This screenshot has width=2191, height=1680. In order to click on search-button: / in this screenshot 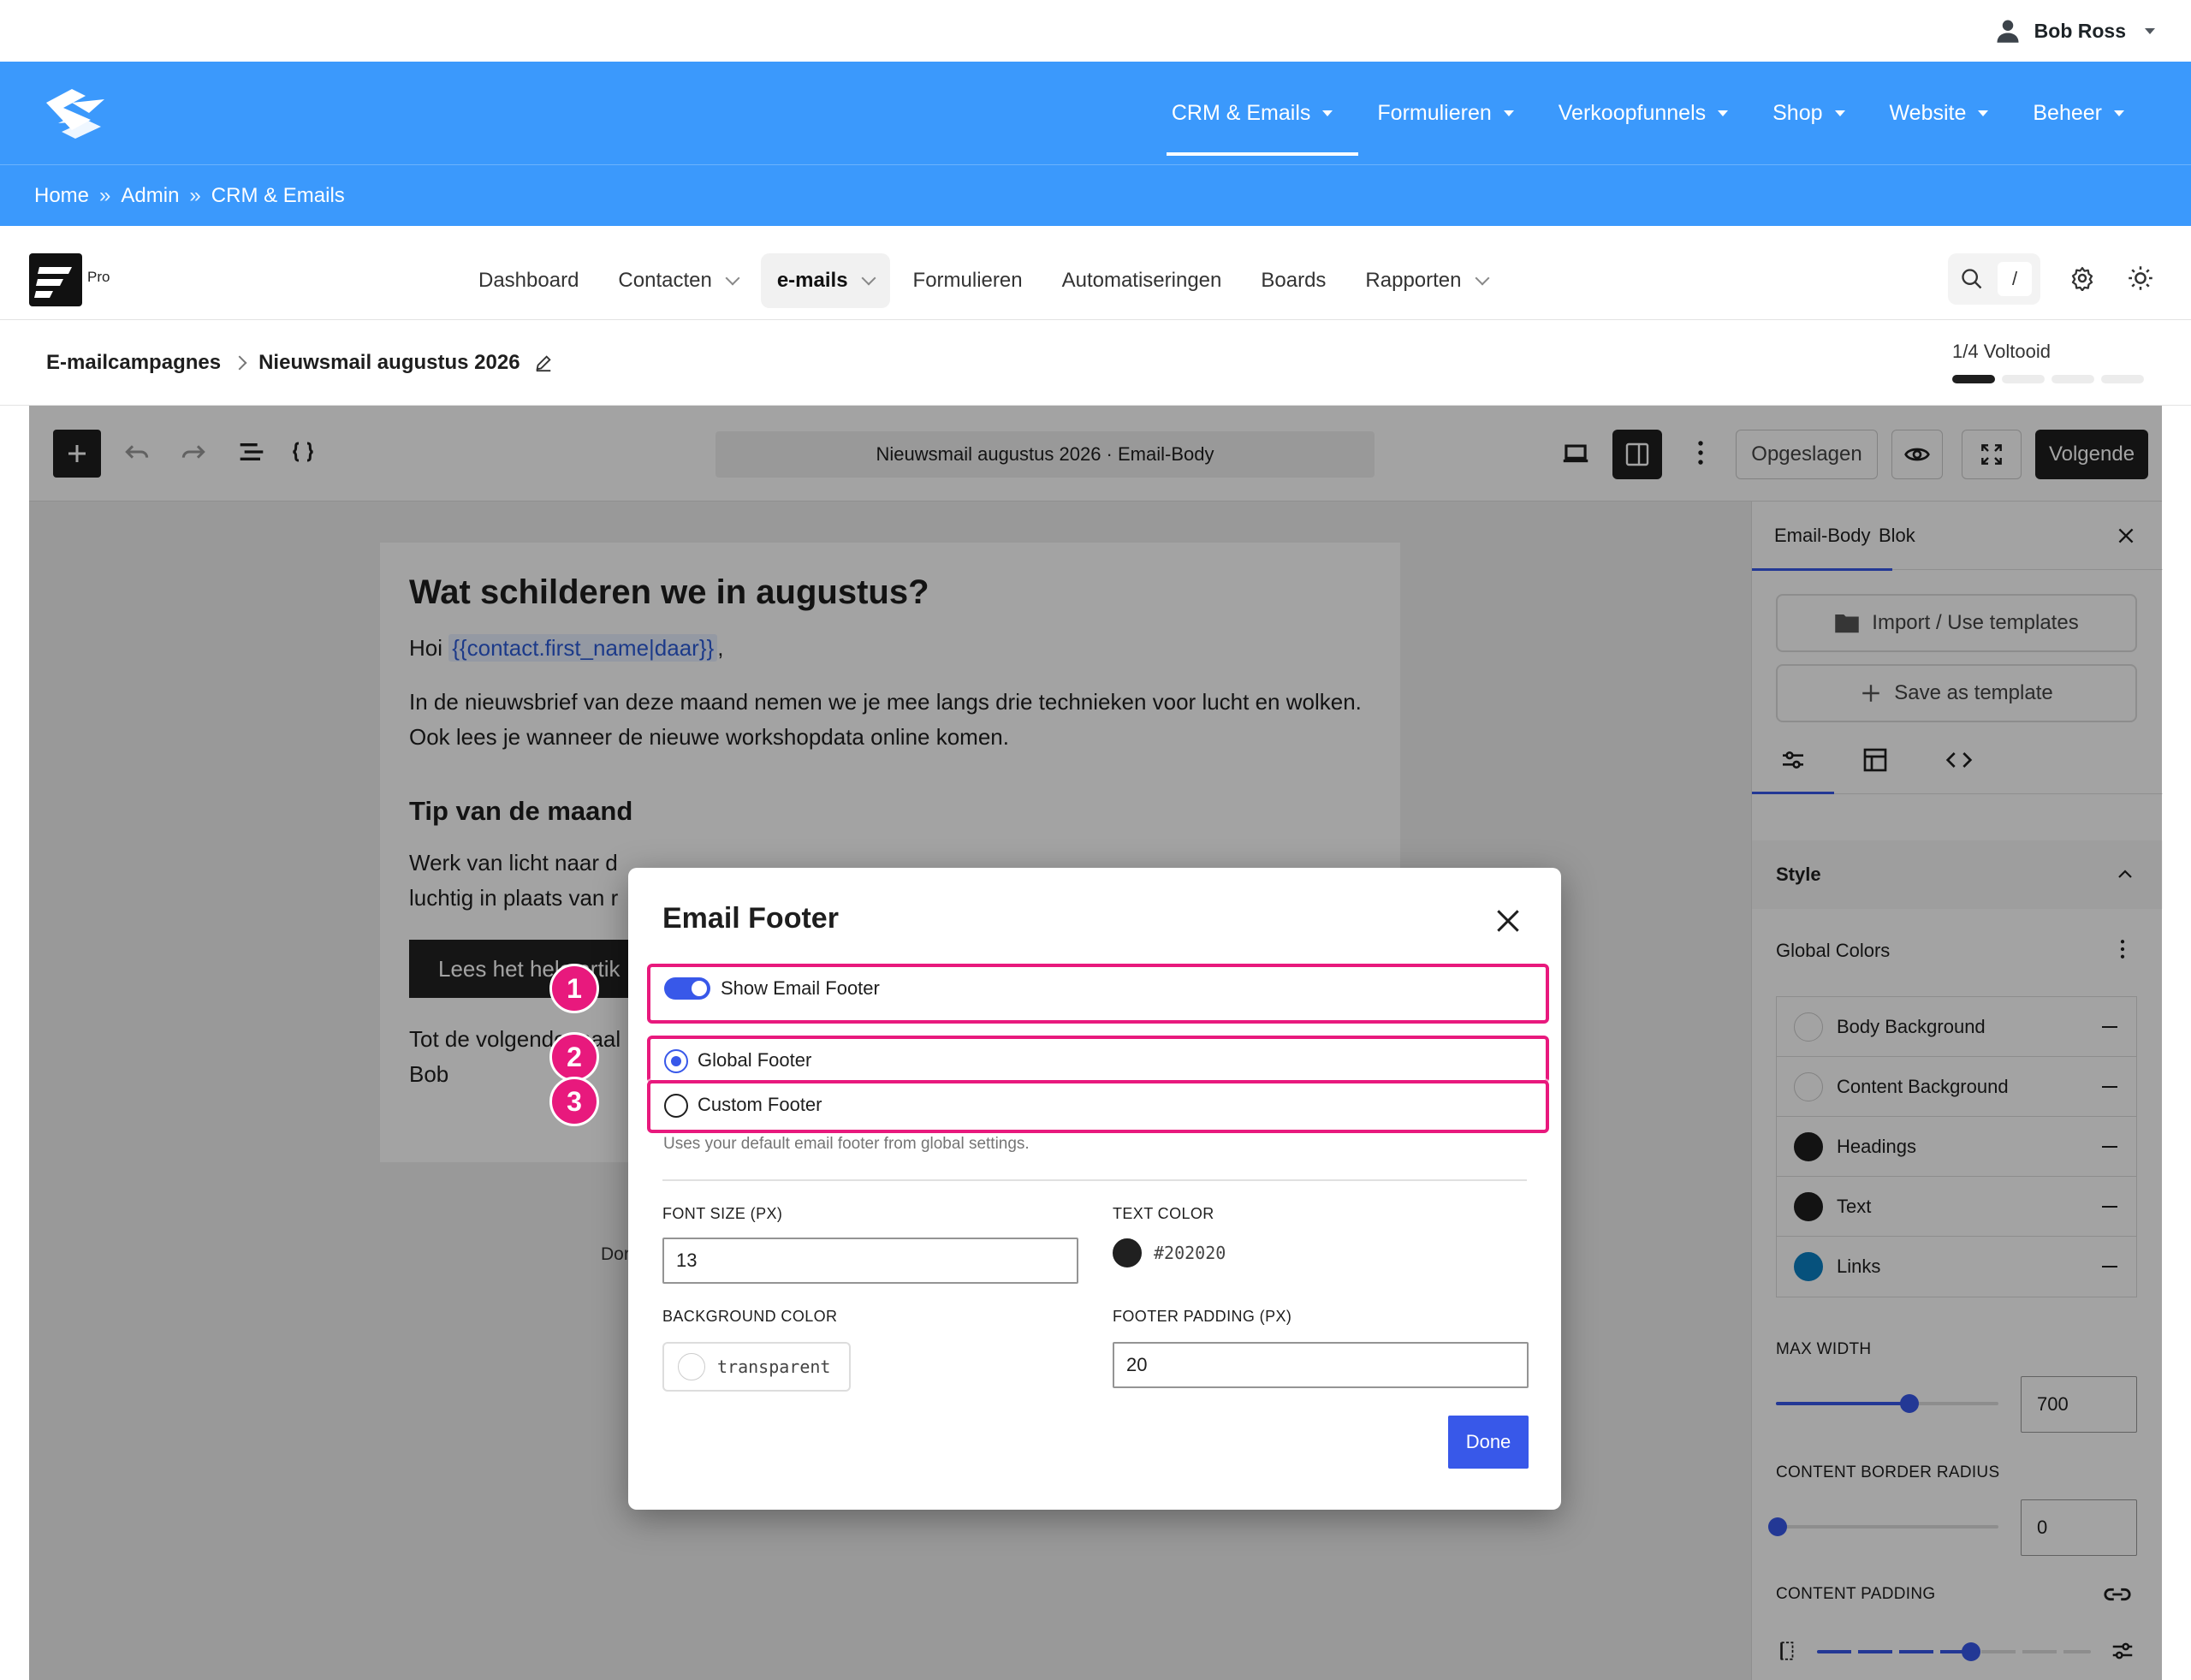, I will do `click(1994, 279)`.